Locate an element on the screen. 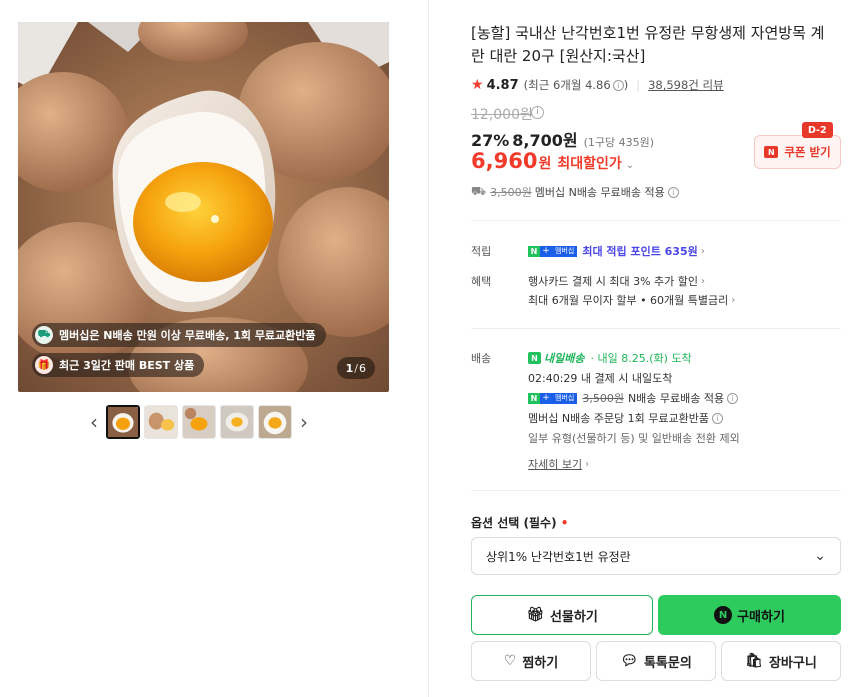 This screenshot has width=850, height=697. returns-row: 멤버십 N배송 주문당 1회 무료교환반품 i is located at coordinates (626, 418).